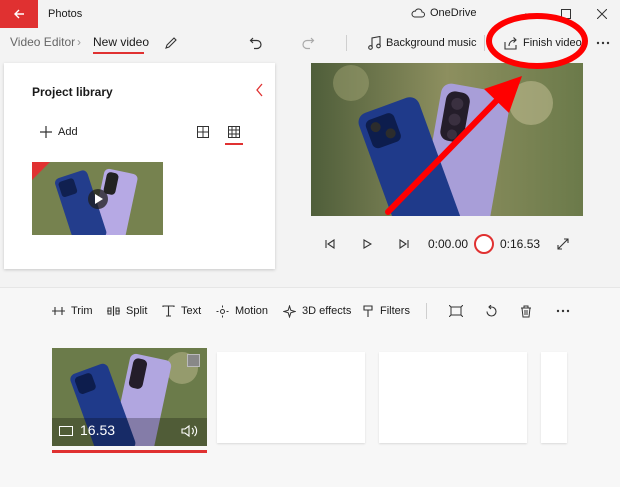 Image resolution: width=620 pixels, height=487 pixels. What do you see at coordinates (168, 311) in the screenshot?
I see `text-icon` at bounding box center [168, 311].